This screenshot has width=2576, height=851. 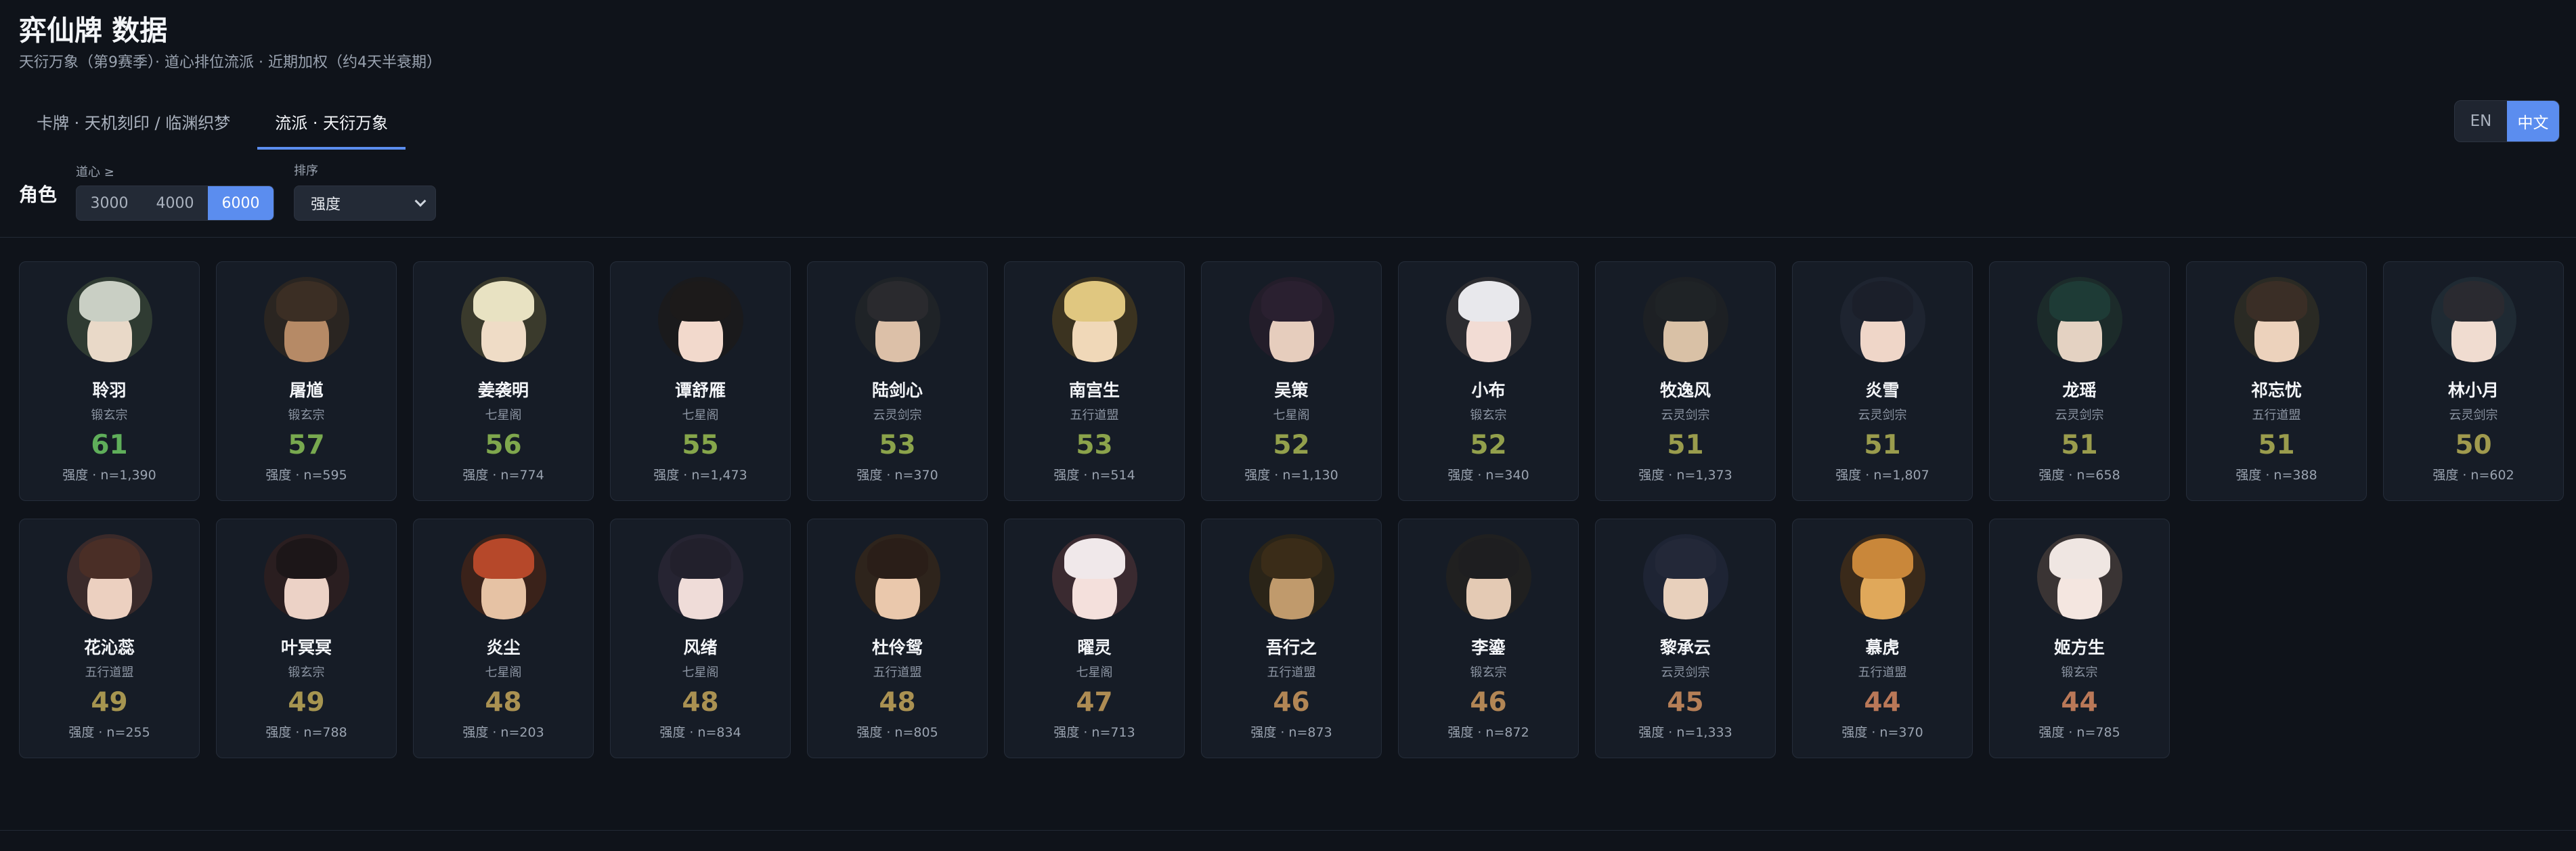 What do you see at coordinates (1882, 381) in the screenshot?
I see `character-card: 炎雪 云灵剑宗 51 强度 · n=1,807` at bounding box center [1882, 381].